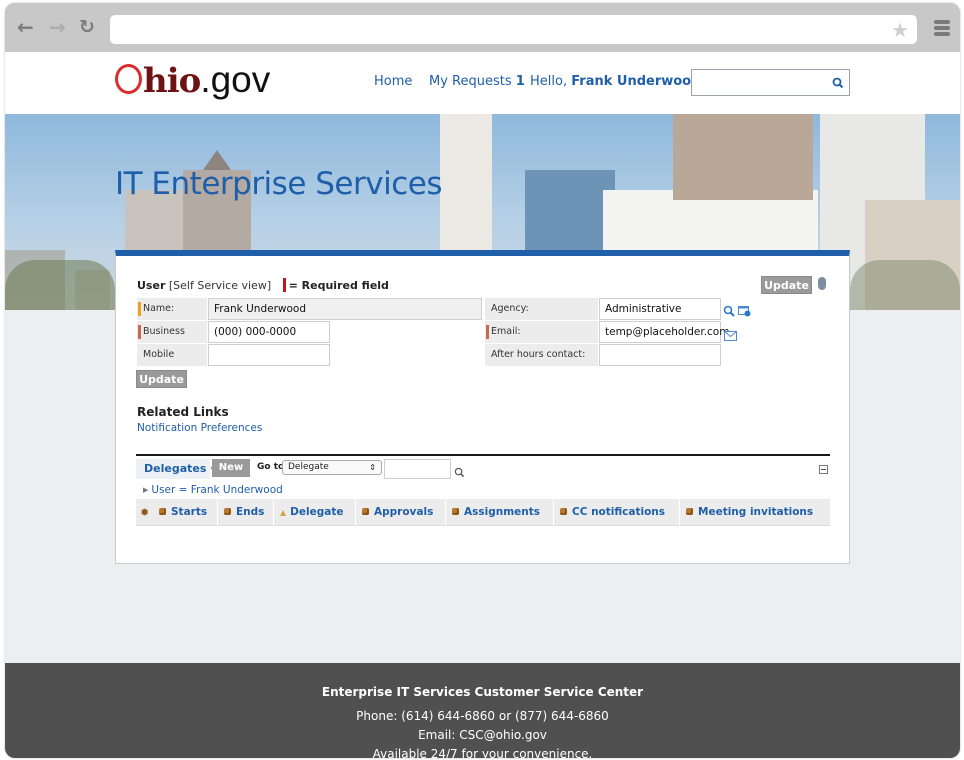  What do you see at coordinates (541, 355) in the screenshot?
I see `after-hours-contact-label: After hours contact:` at bounding box center [541, 355].